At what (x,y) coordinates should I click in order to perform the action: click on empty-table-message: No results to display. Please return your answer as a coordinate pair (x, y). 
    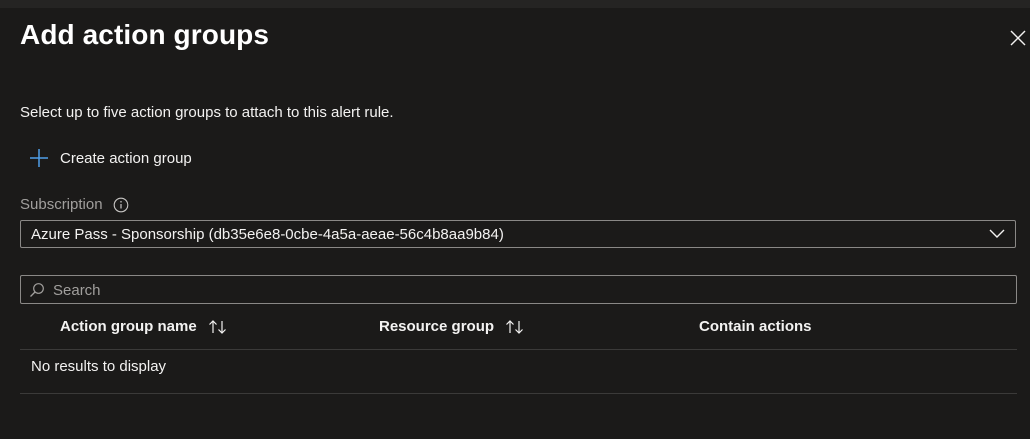
    Looking at the image, I should click on (99, 366).